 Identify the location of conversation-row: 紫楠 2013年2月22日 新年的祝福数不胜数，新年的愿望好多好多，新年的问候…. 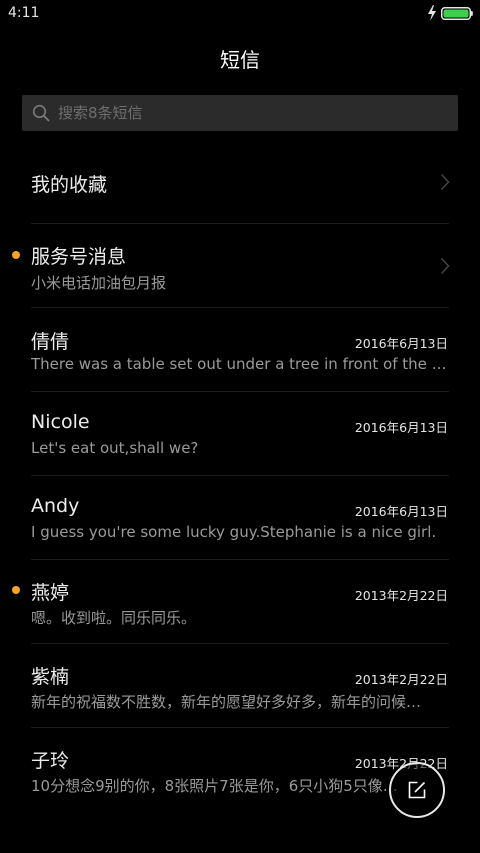
(240, 686).